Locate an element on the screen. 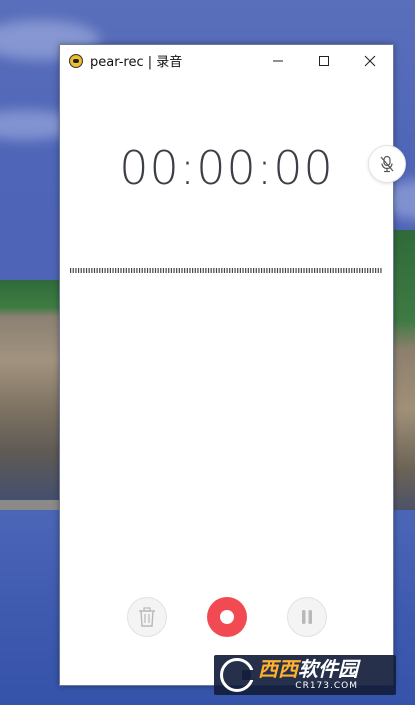 The width and height of the screenshot is (415, 705). cliff-right is located at coordinates (404, 380).